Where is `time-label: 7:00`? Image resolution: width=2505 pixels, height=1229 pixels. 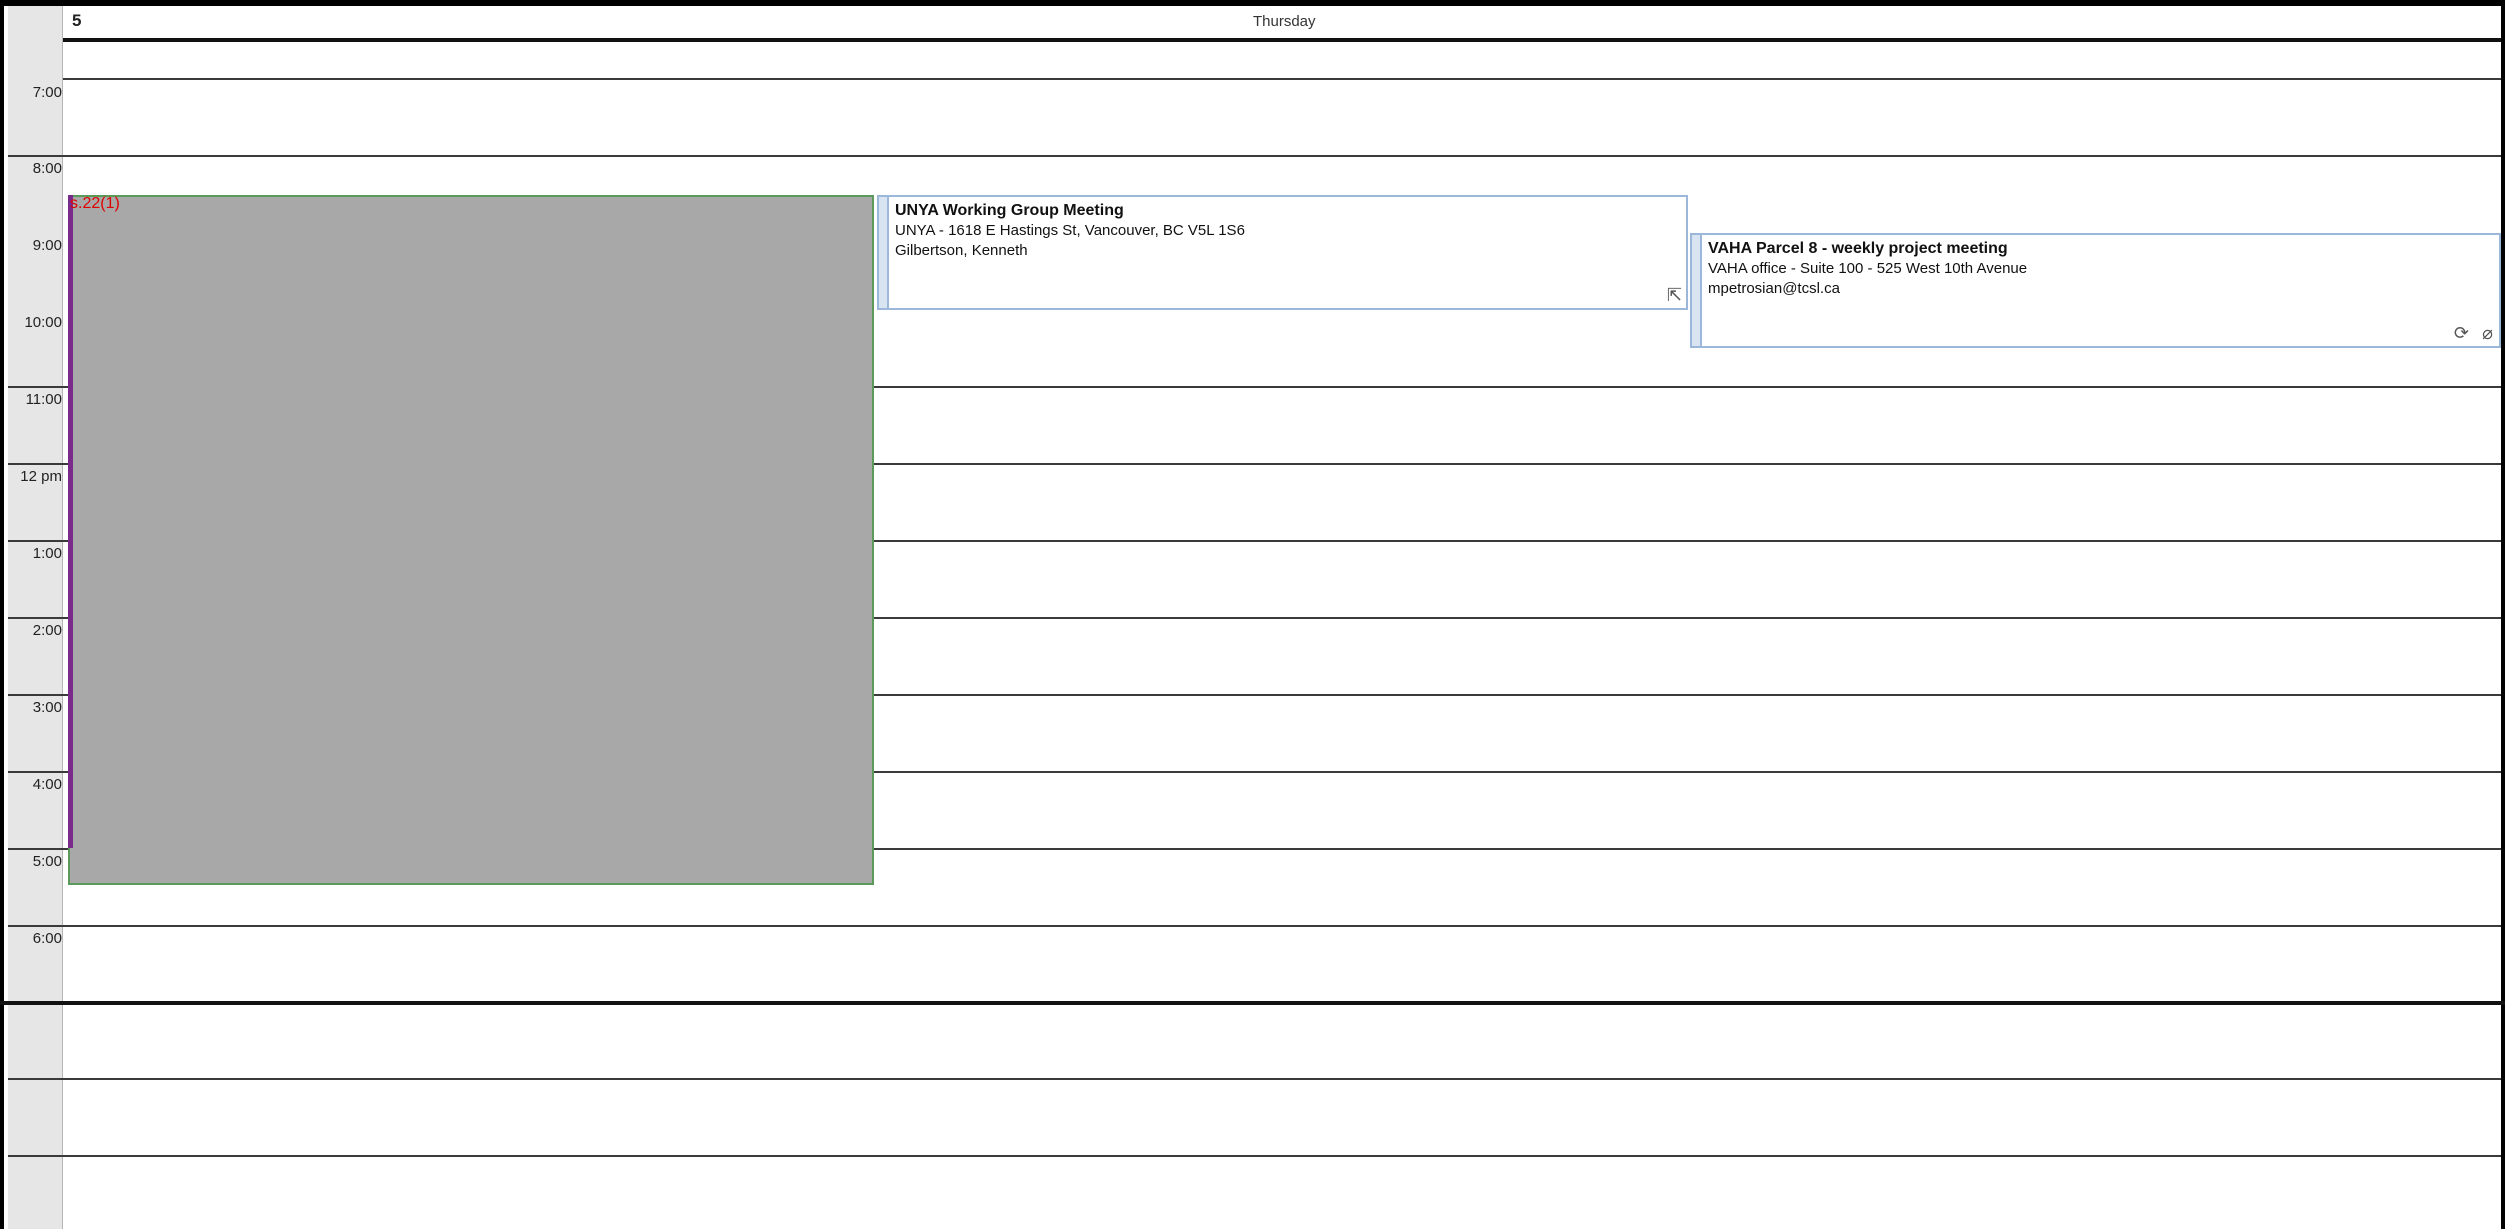 time-label: 7:00 is located at coordinates (47, 92).